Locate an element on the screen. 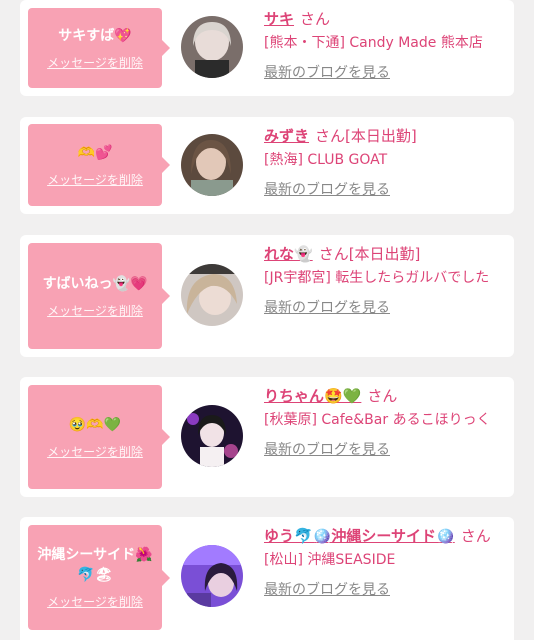 The height and width of the screenshot is (640, 534). message-text: 🥹🫶💚 is located at coordinates (95, 424).